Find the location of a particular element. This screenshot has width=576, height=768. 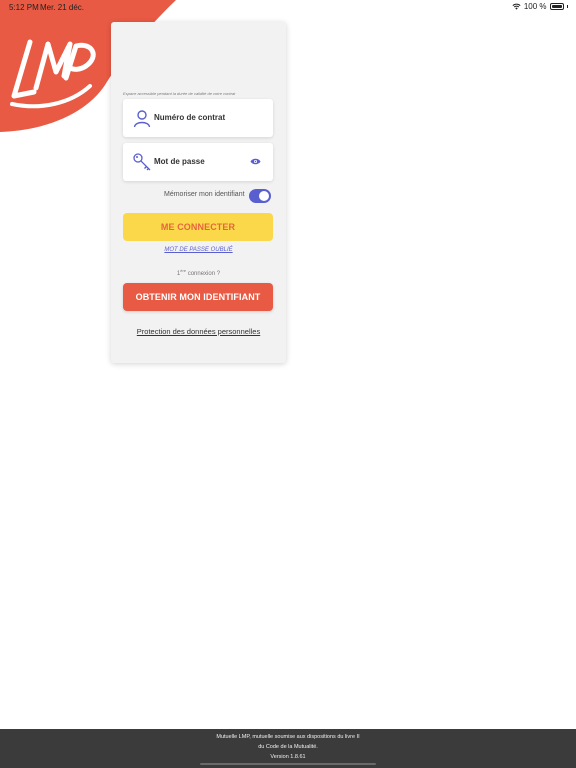

remember-label: Mémoriser mon identifiant is located at coordinates (204, 194).